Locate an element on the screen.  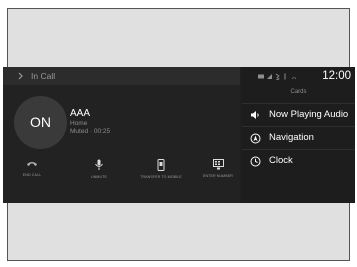
enter-number-button: ENTER NUMBER is located at coordinates (218, 177).